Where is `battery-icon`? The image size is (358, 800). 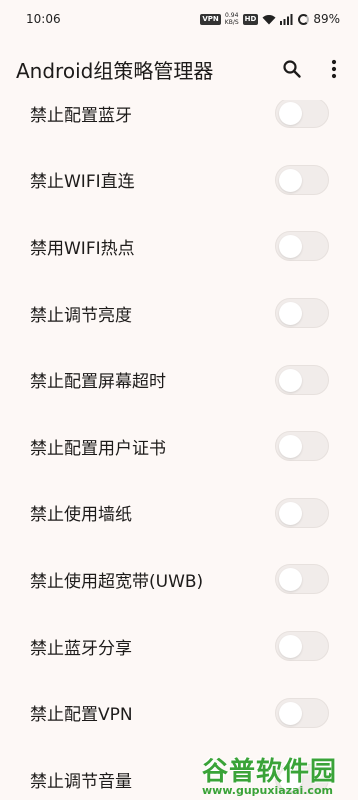
battery-icon is located at coordinates (304, 19).